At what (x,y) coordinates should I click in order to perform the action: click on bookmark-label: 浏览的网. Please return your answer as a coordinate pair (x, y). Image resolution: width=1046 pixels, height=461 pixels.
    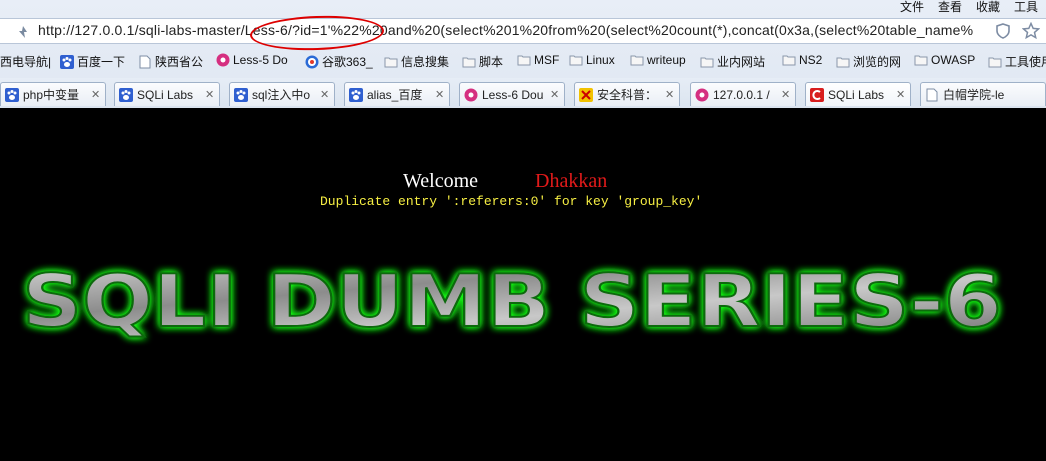
    Looking at the image, I should click on (877, 62).